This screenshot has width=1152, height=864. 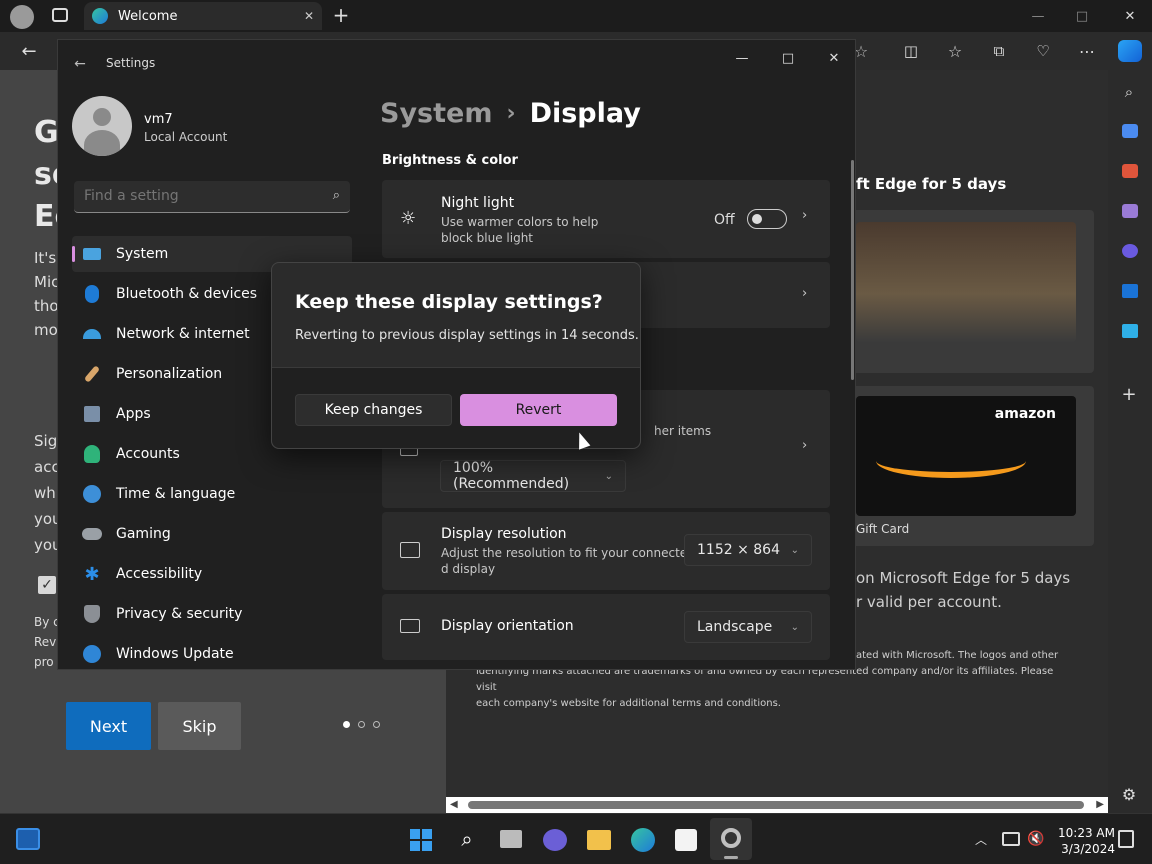 I want to click on search-input, so click(x=194, y=196).